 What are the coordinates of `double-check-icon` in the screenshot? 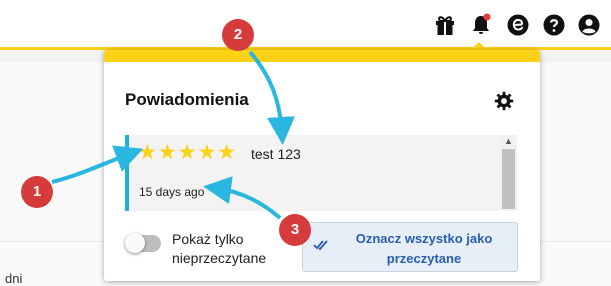 It's located at (320, 245).